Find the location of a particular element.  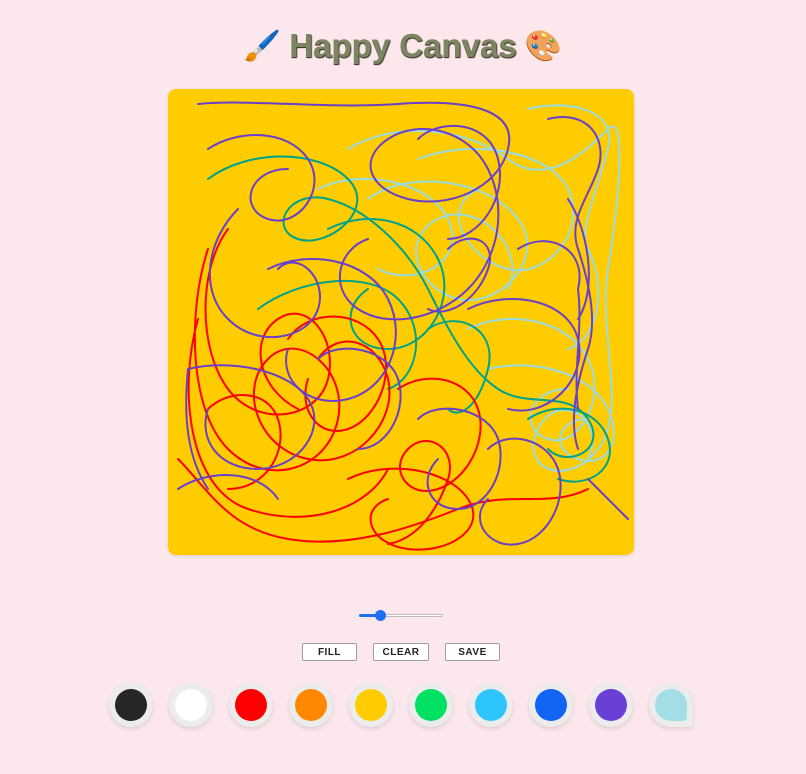

color-swatch-green is located at coordinates (431, 705).